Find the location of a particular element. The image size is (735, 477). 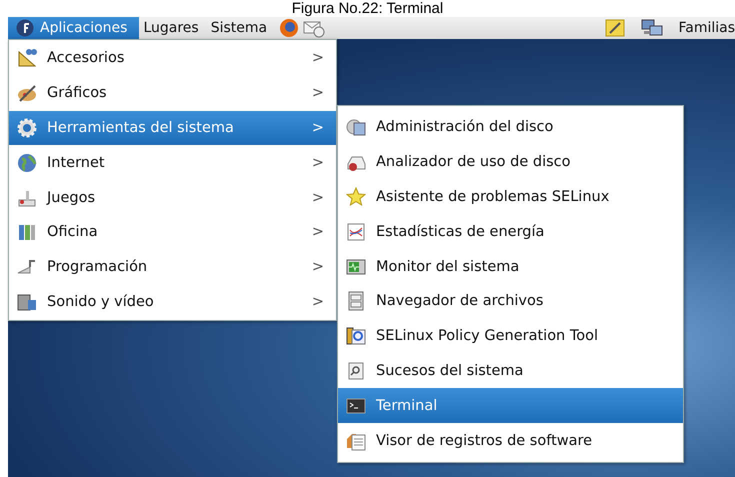

submenu-item-label: Terminal is located at coordinates (407, 406).